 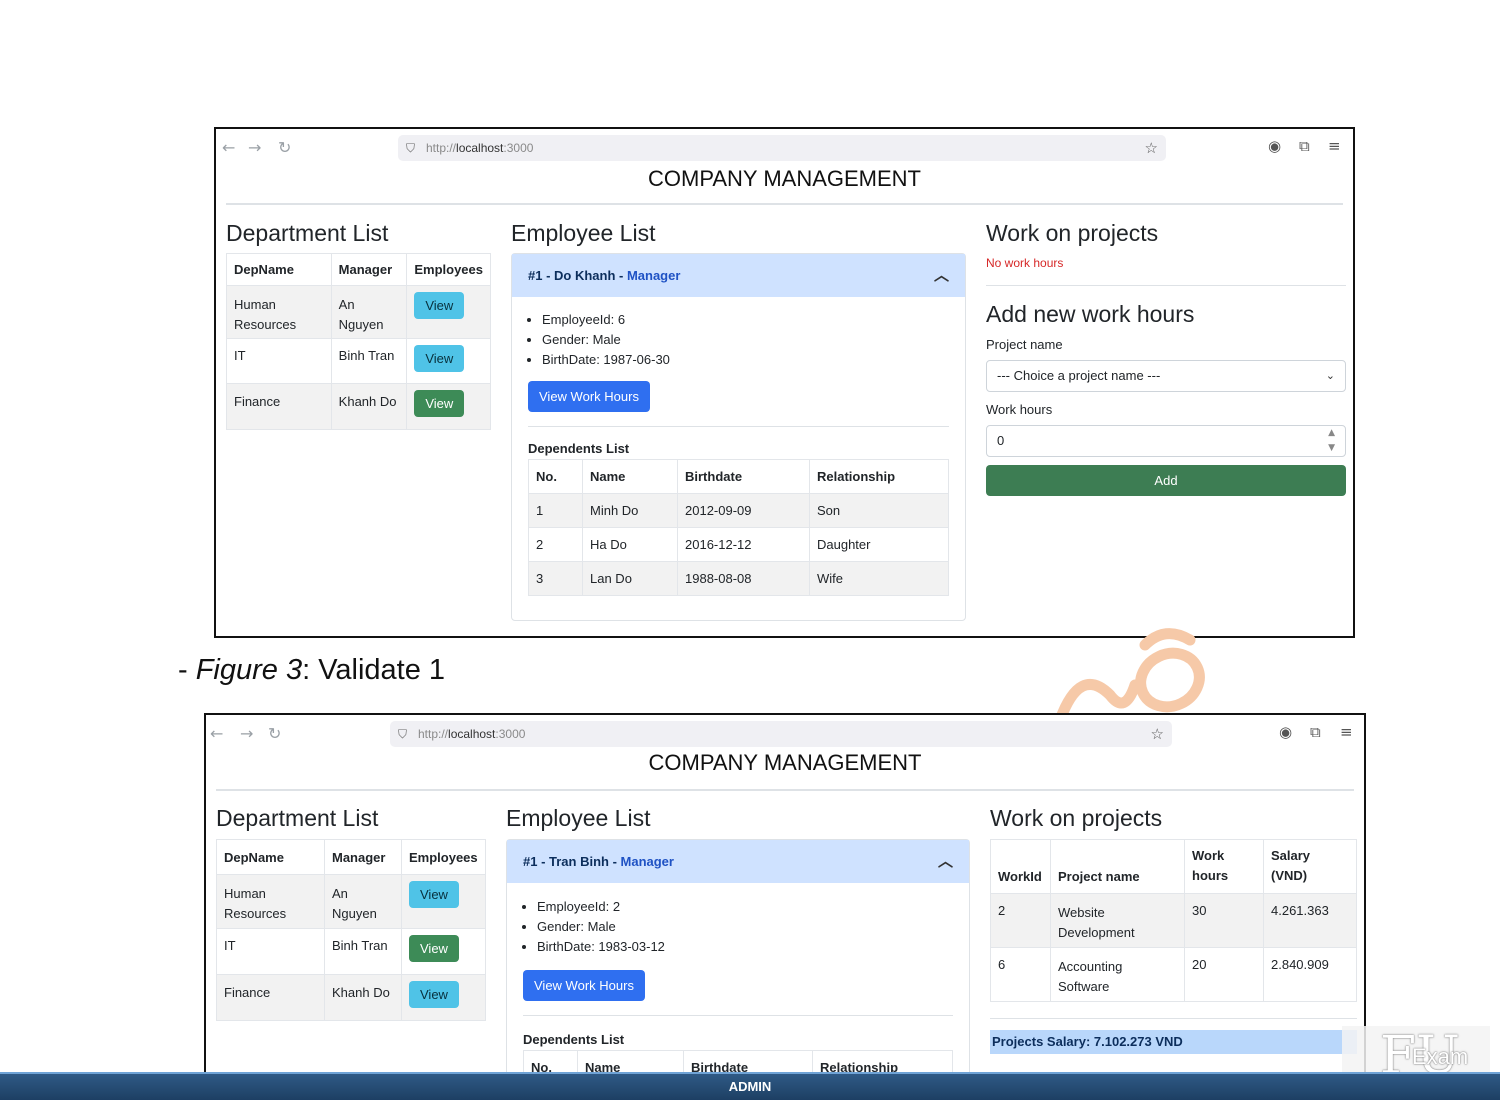 I want to click on project-name: Website, so click(x=1081, y=912).